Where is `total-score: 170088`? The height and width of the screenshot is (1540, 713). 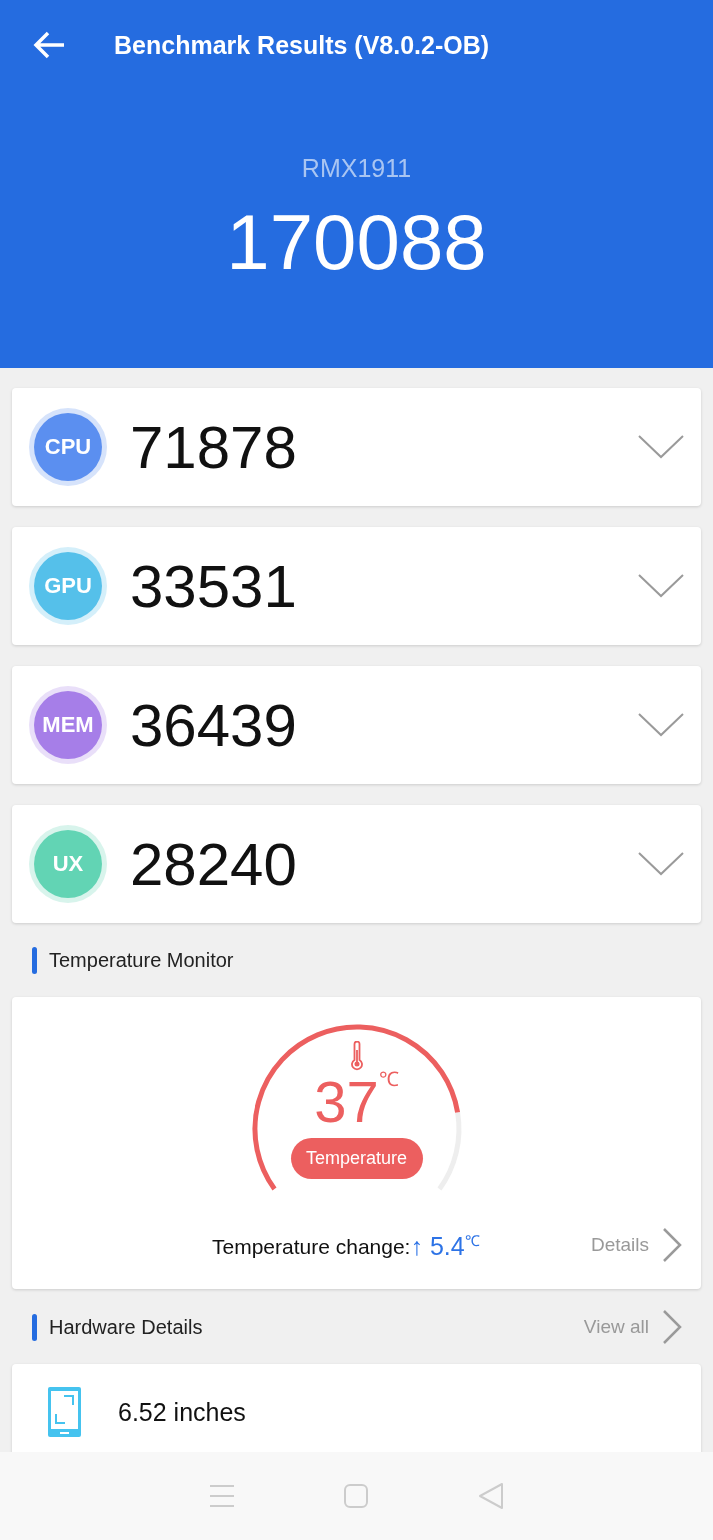
total-score: 170088 is located at coordinates (356, 242).